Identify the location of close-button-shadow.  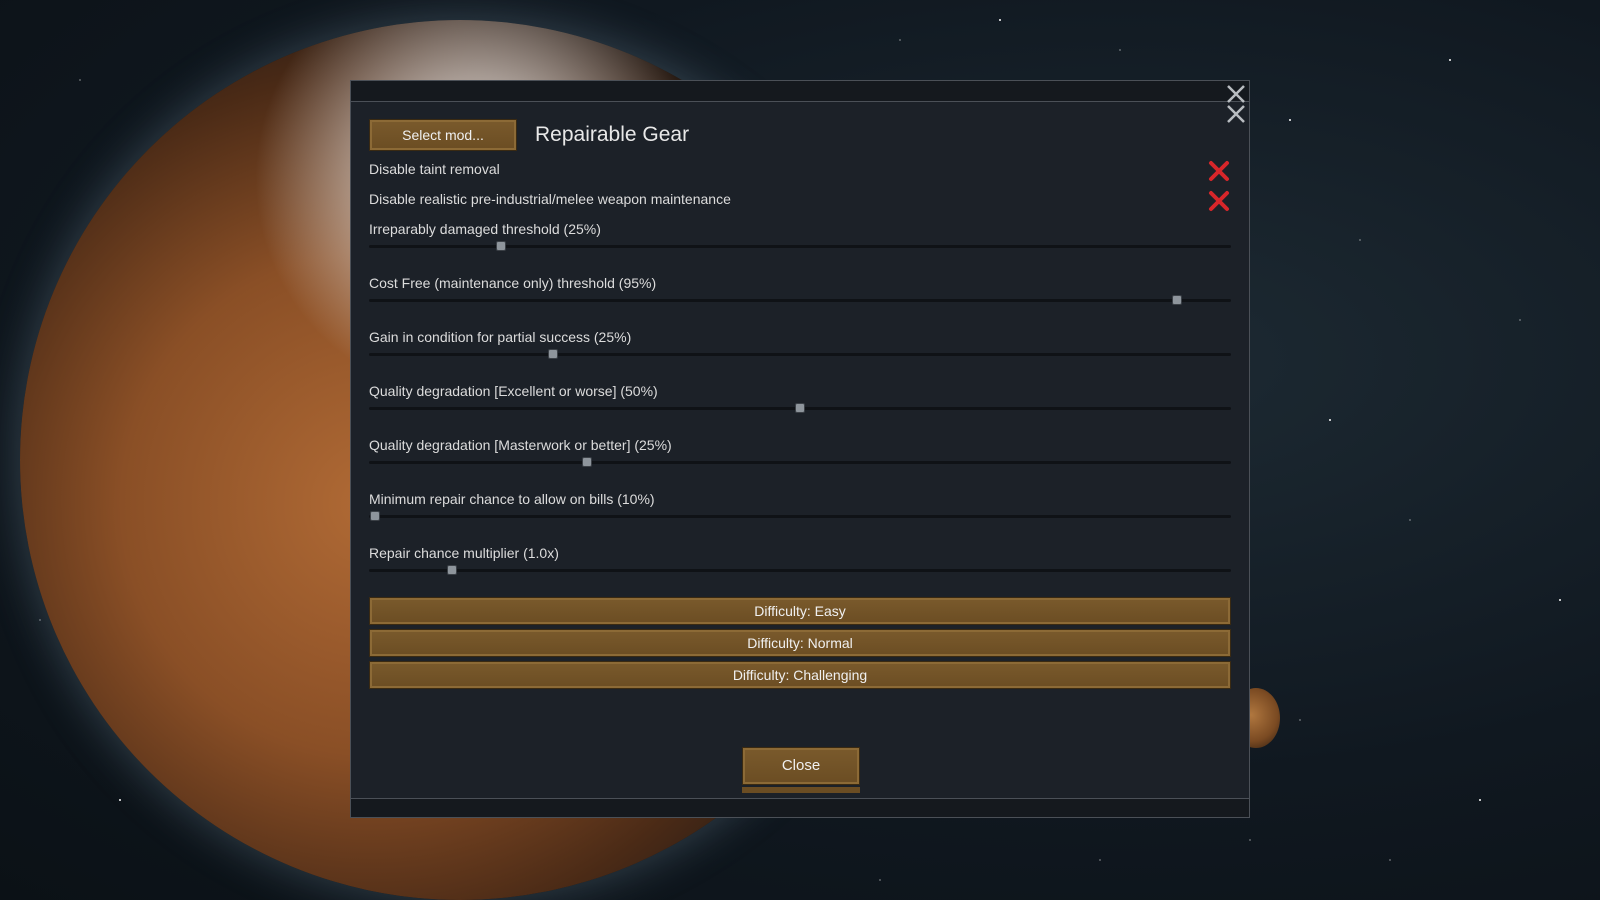
(801, 790).